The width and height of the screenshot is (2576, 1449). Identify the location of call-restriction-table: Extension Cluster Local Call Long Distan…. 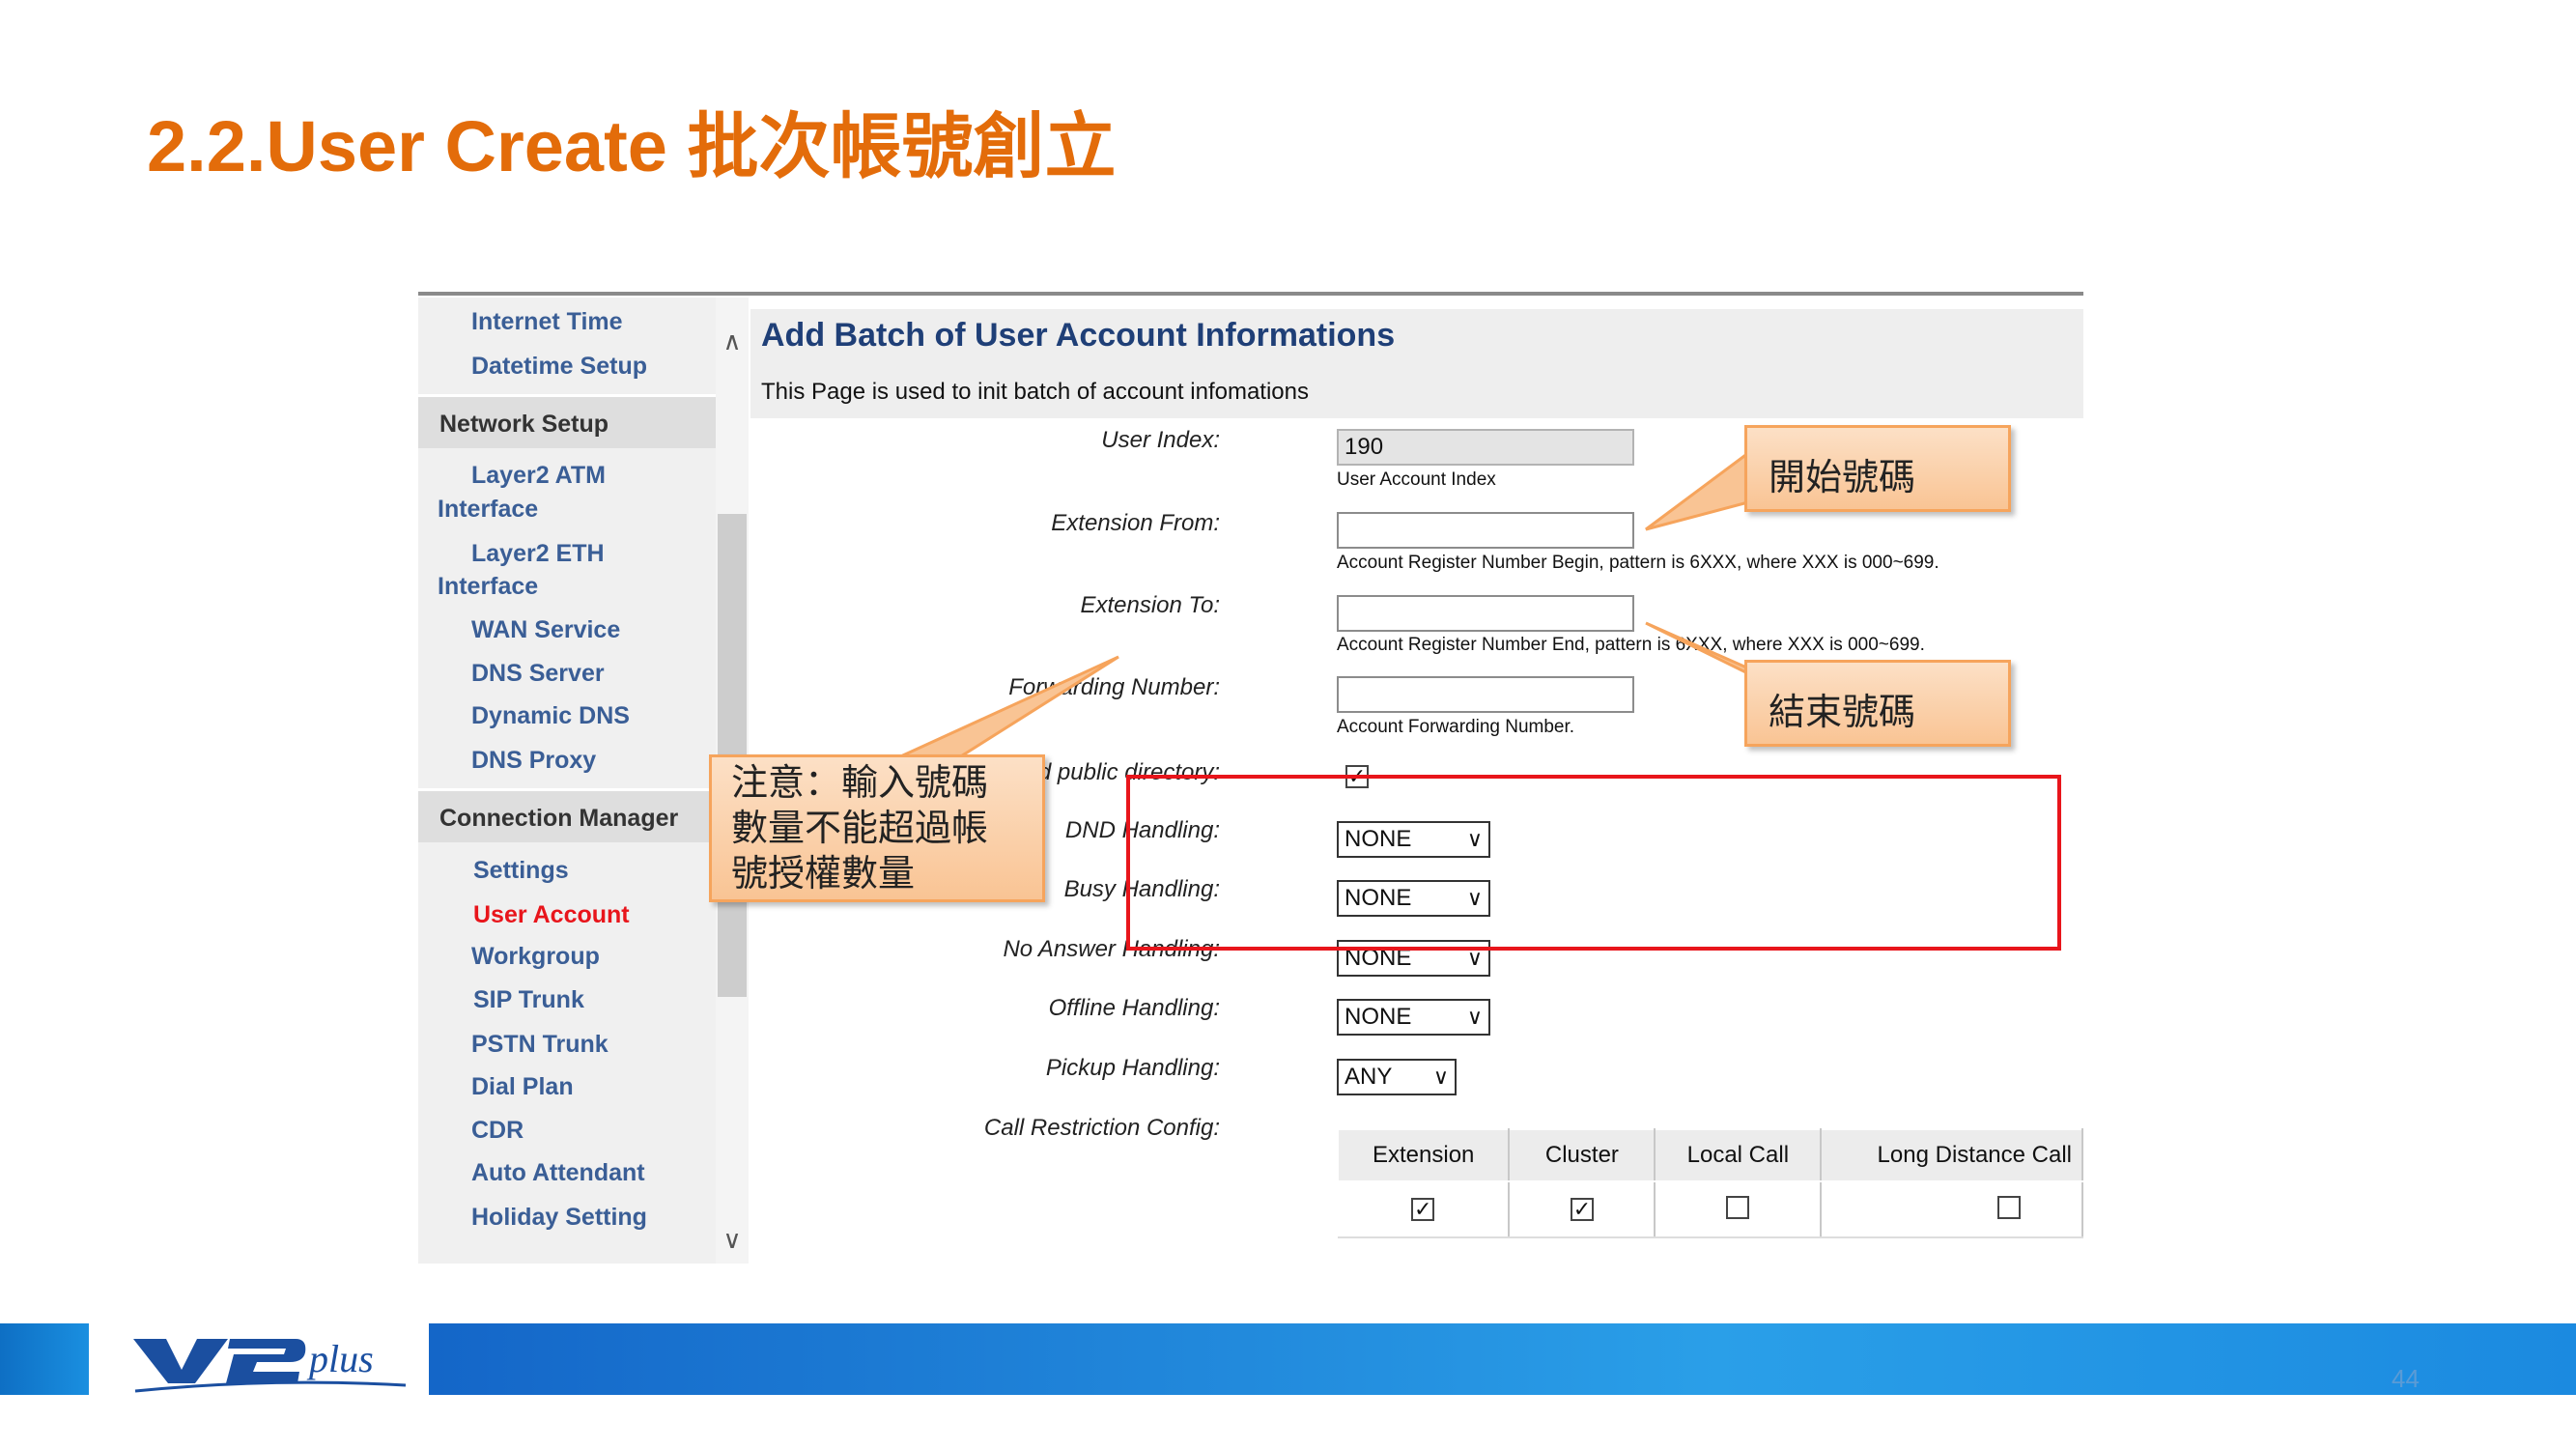
(1709, 1183).